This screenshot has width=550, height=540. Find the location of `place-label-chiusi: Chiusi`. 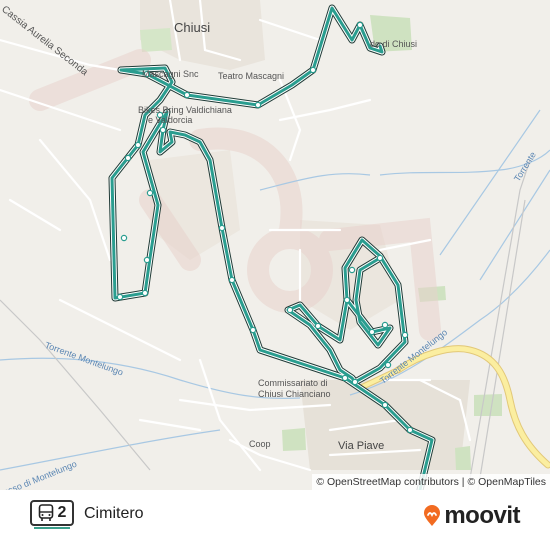

place-label-chiusi: Chiusi is located at coordinates (192, 27).